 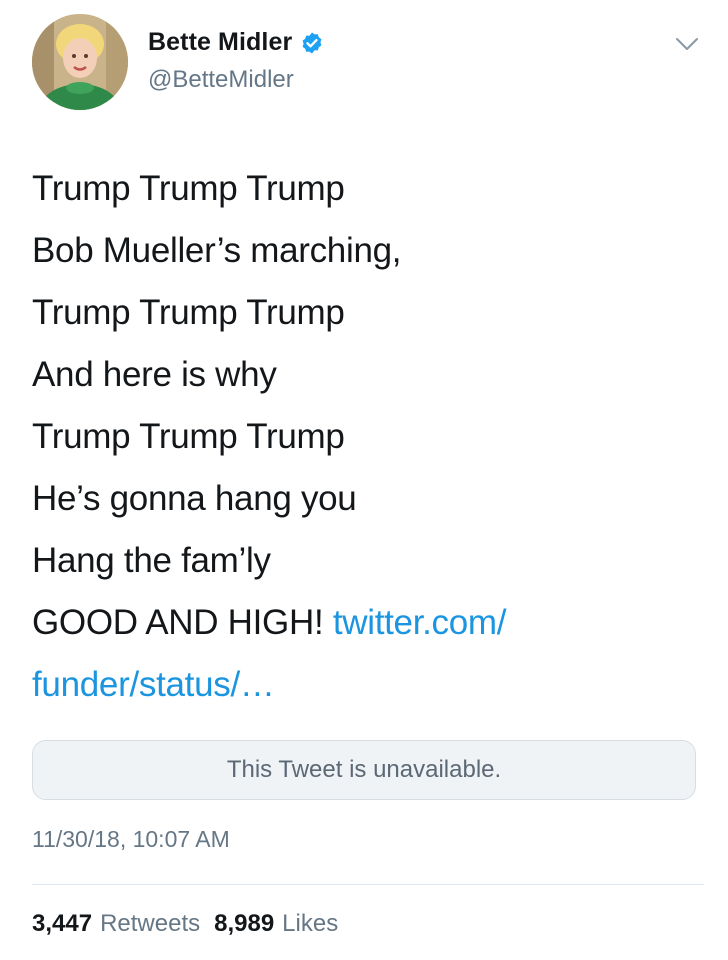 I want to click on likes-count: 8,989, so click(x=244, y=923).